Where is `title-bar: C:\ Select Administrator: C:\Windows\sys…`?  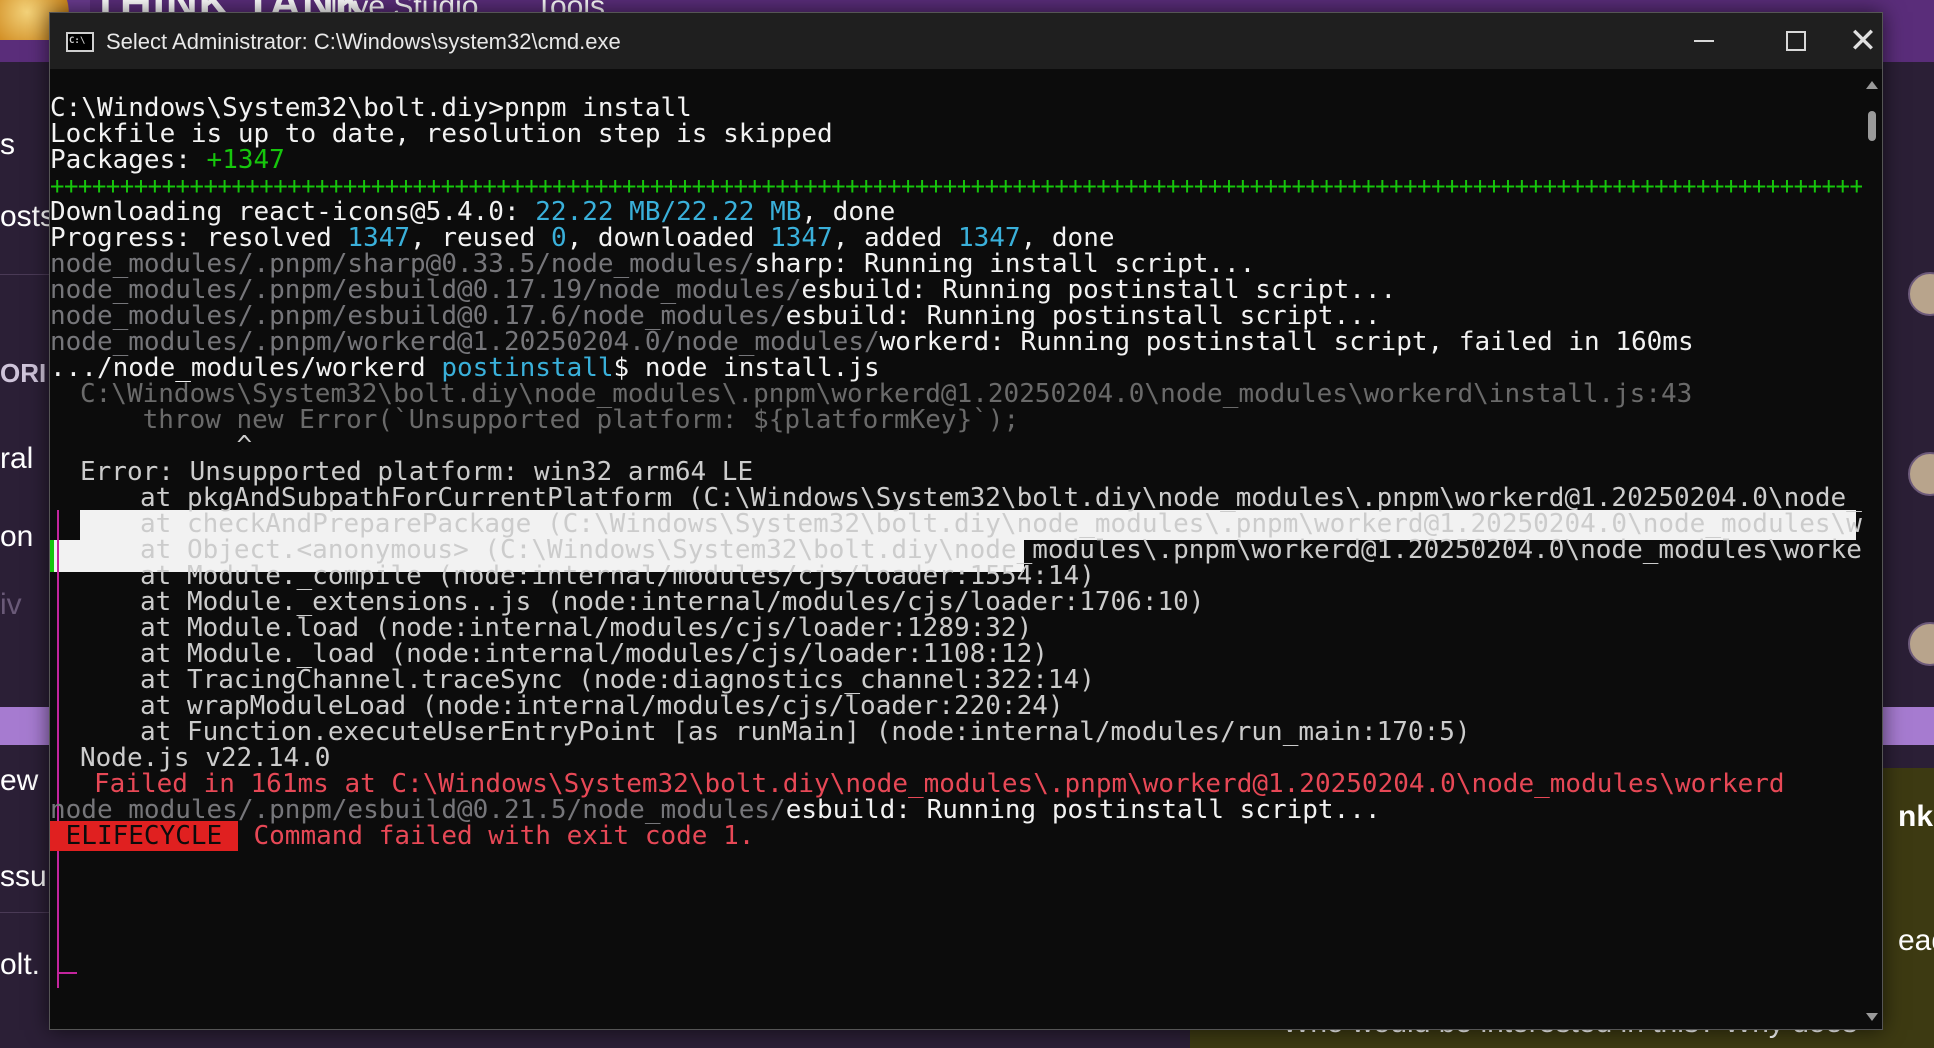
title-bar: C:\ Select Administrator: C:\Windows\sys… is located at coordinates (966, 41).